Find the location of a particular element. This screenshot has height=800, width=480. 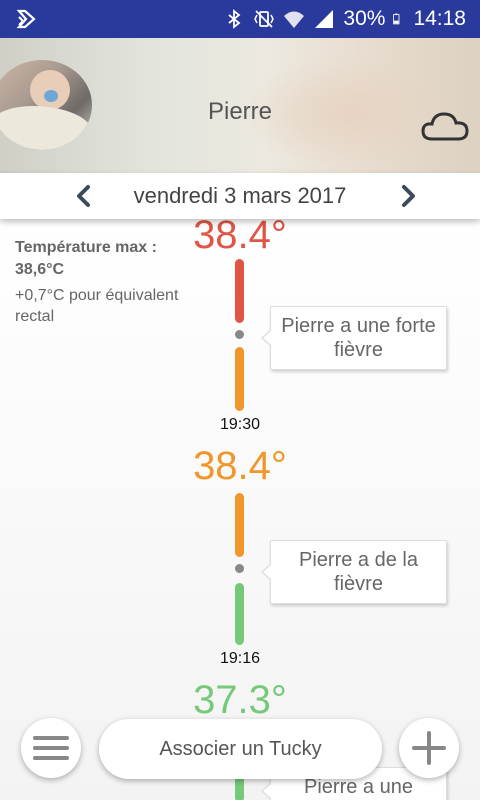

cloud-icon is located at coordinates (445, 126).